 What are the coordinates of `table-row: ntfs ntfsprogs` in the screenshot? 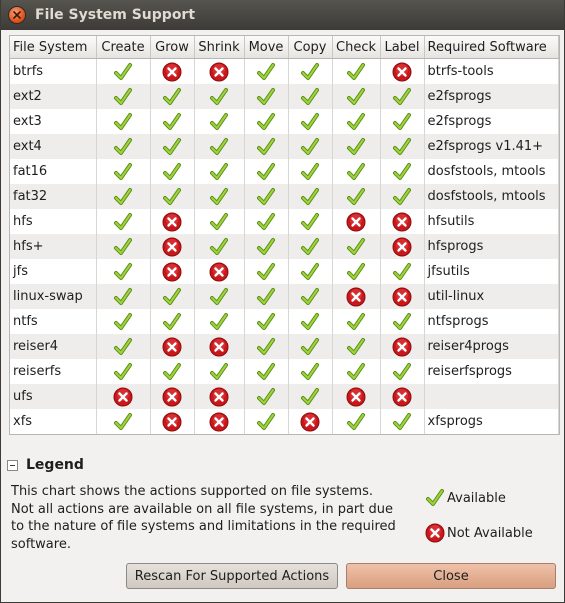 It's located at (284, 321).